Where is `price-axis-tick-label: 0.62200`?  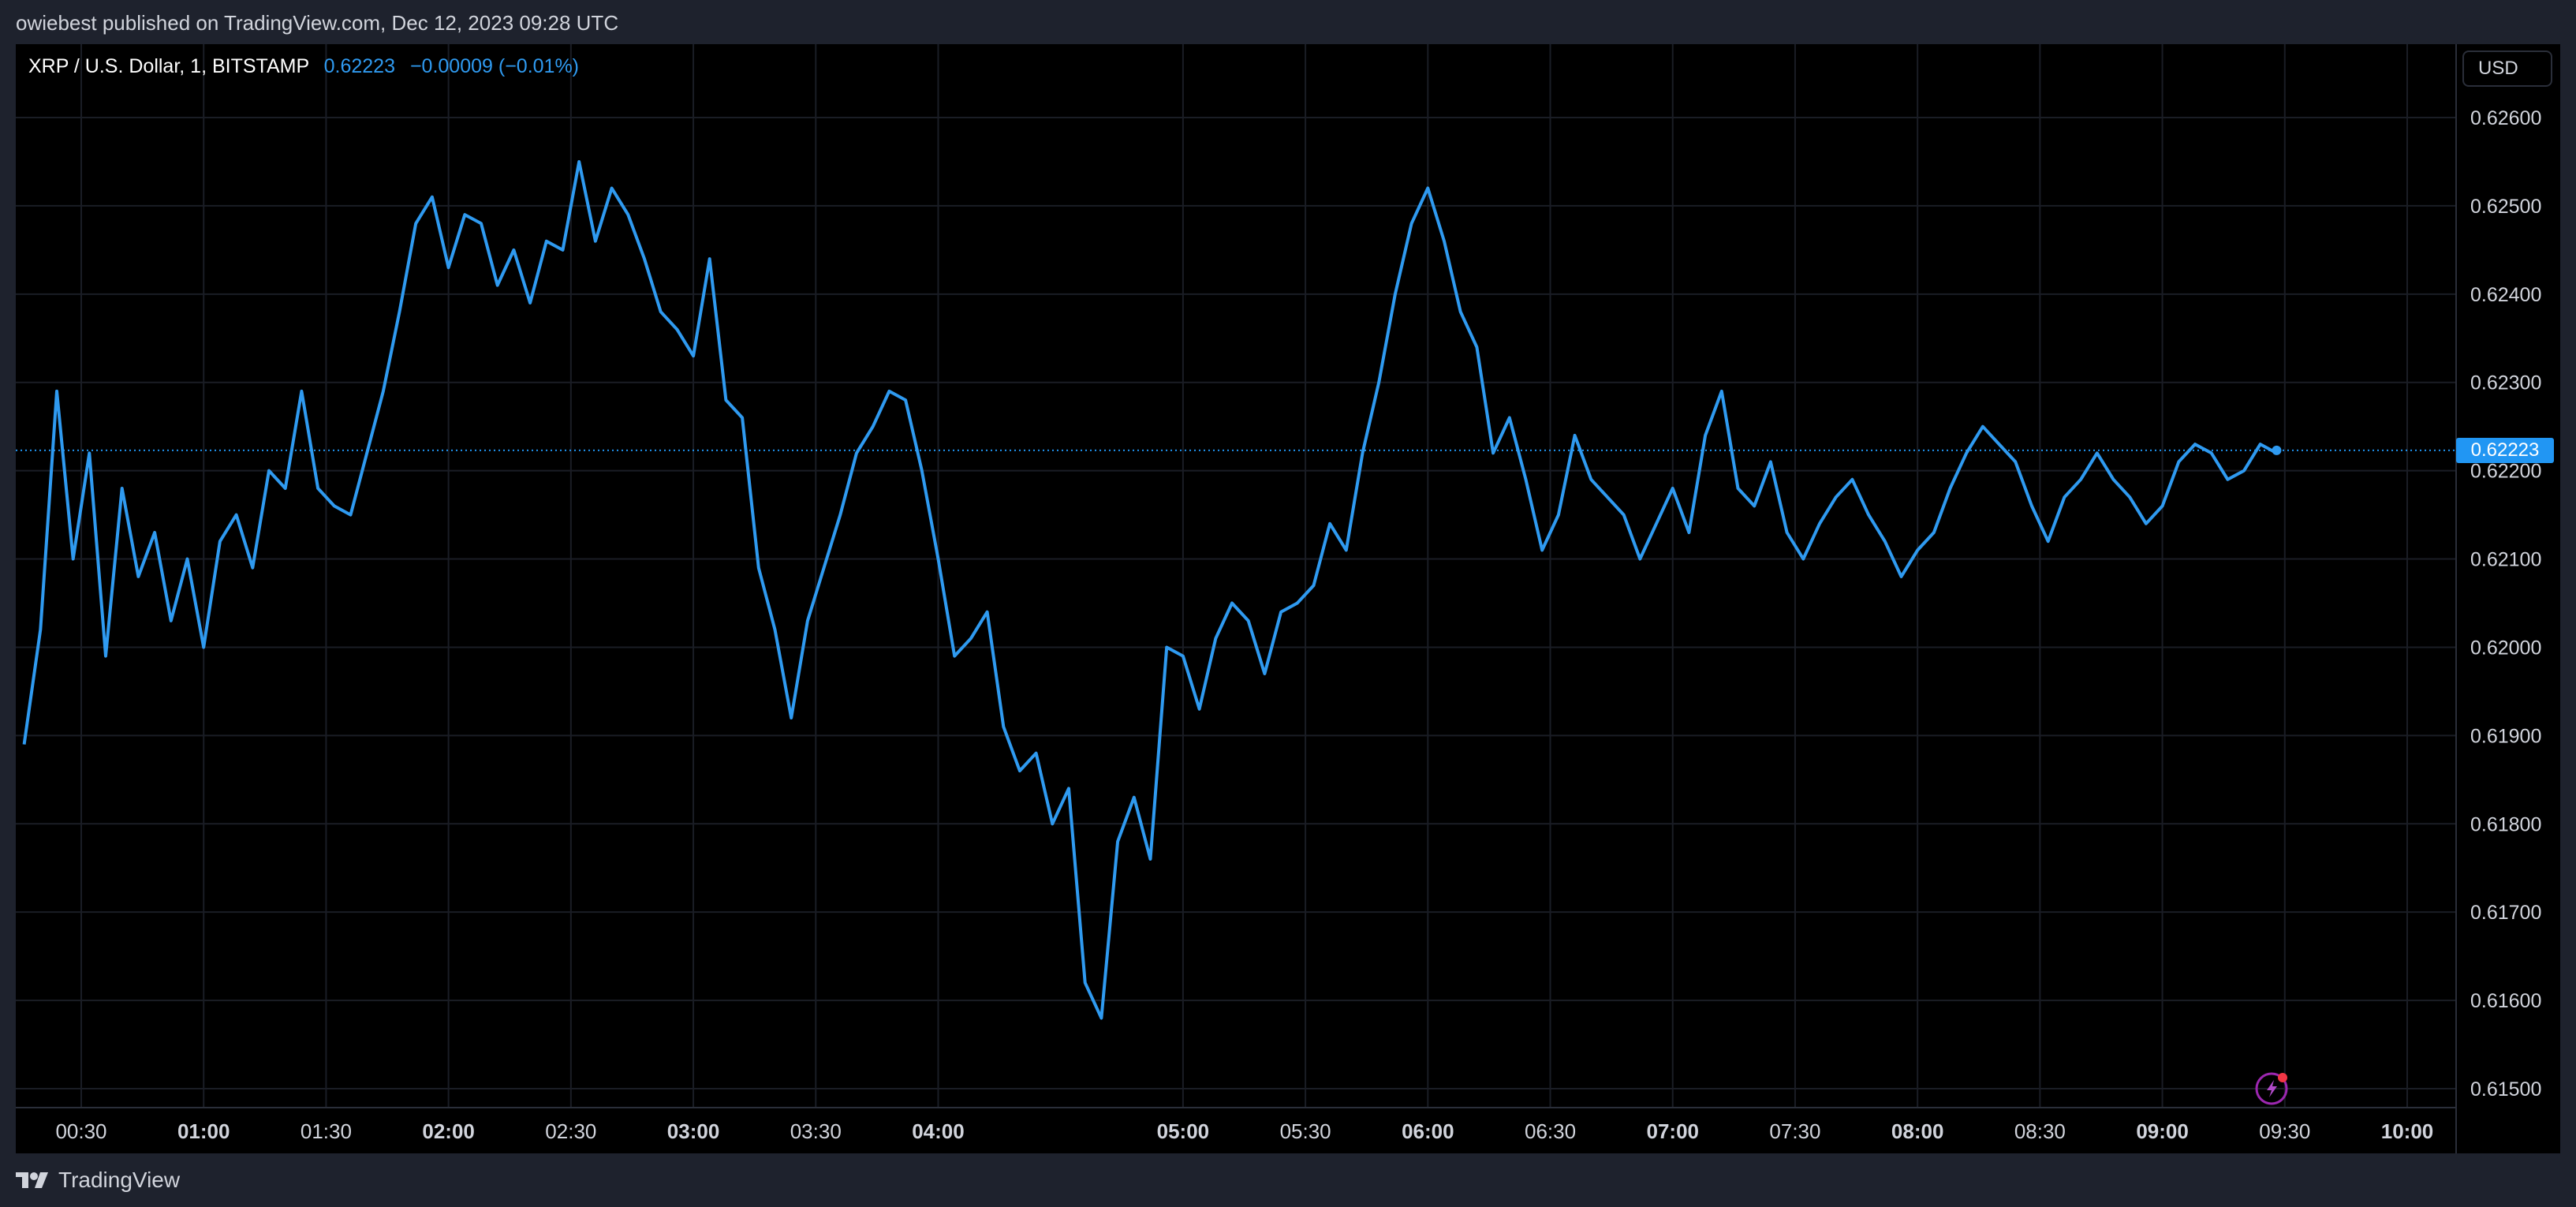 price-axis-tick-label: 0.62200 is located at coordinates (2505, 472).